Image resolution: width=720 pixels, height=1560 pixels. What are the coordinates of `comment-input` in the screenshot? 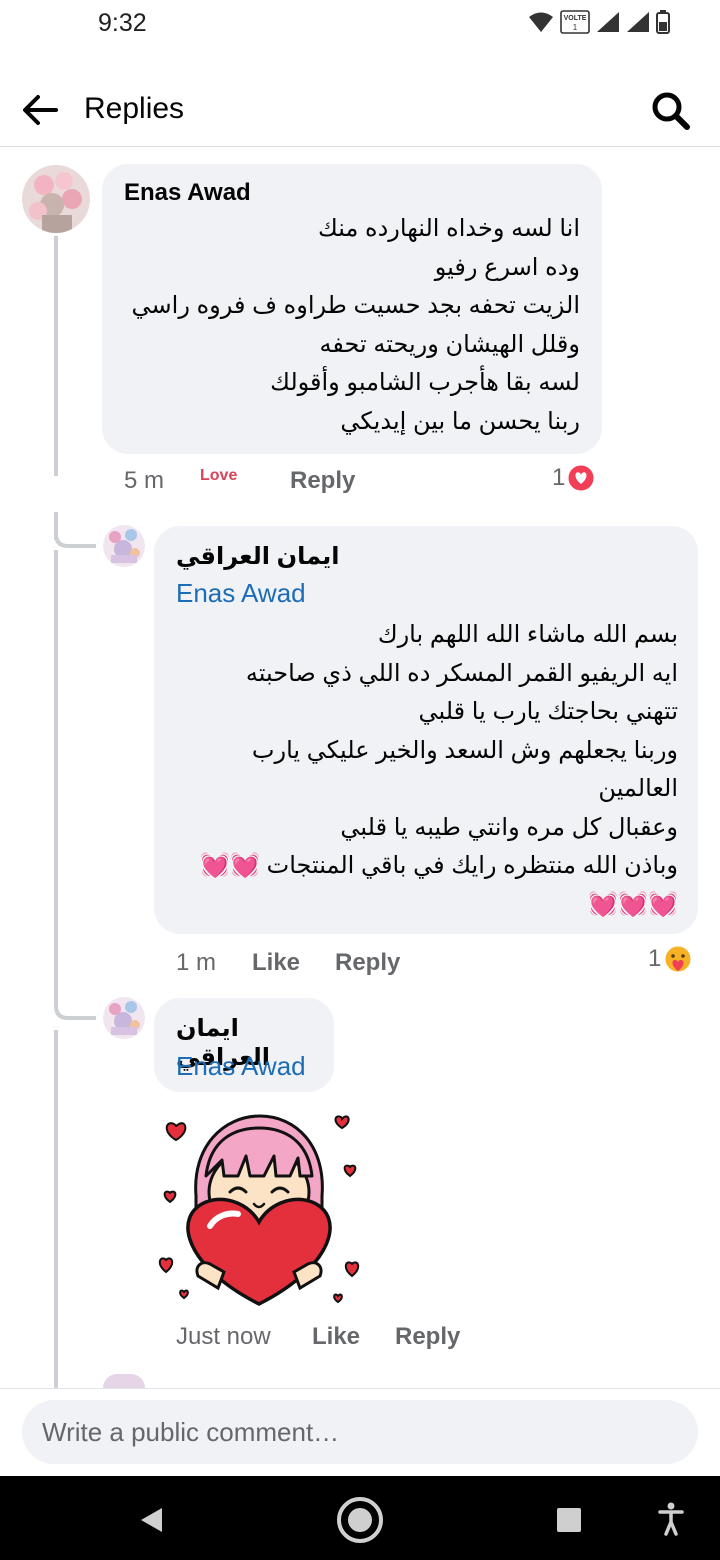 It's located at (360, 1432).